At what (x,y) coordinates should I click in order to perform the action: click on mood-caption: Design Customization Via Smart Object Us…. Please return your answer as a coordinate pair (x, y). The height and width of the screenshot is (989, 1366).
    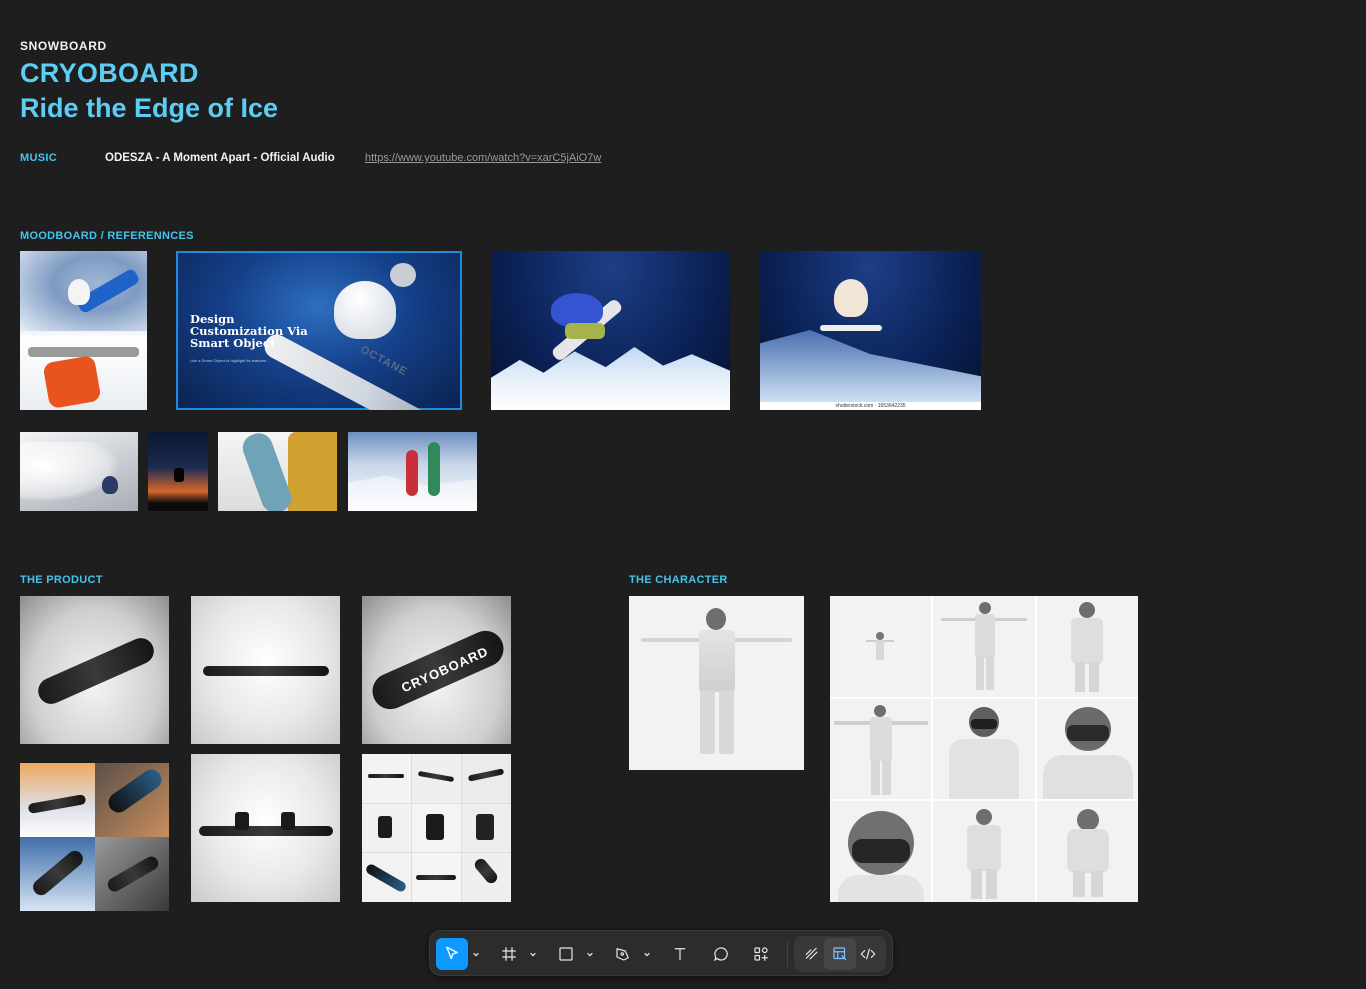
    Looking at the image, I should click on (250, 340).